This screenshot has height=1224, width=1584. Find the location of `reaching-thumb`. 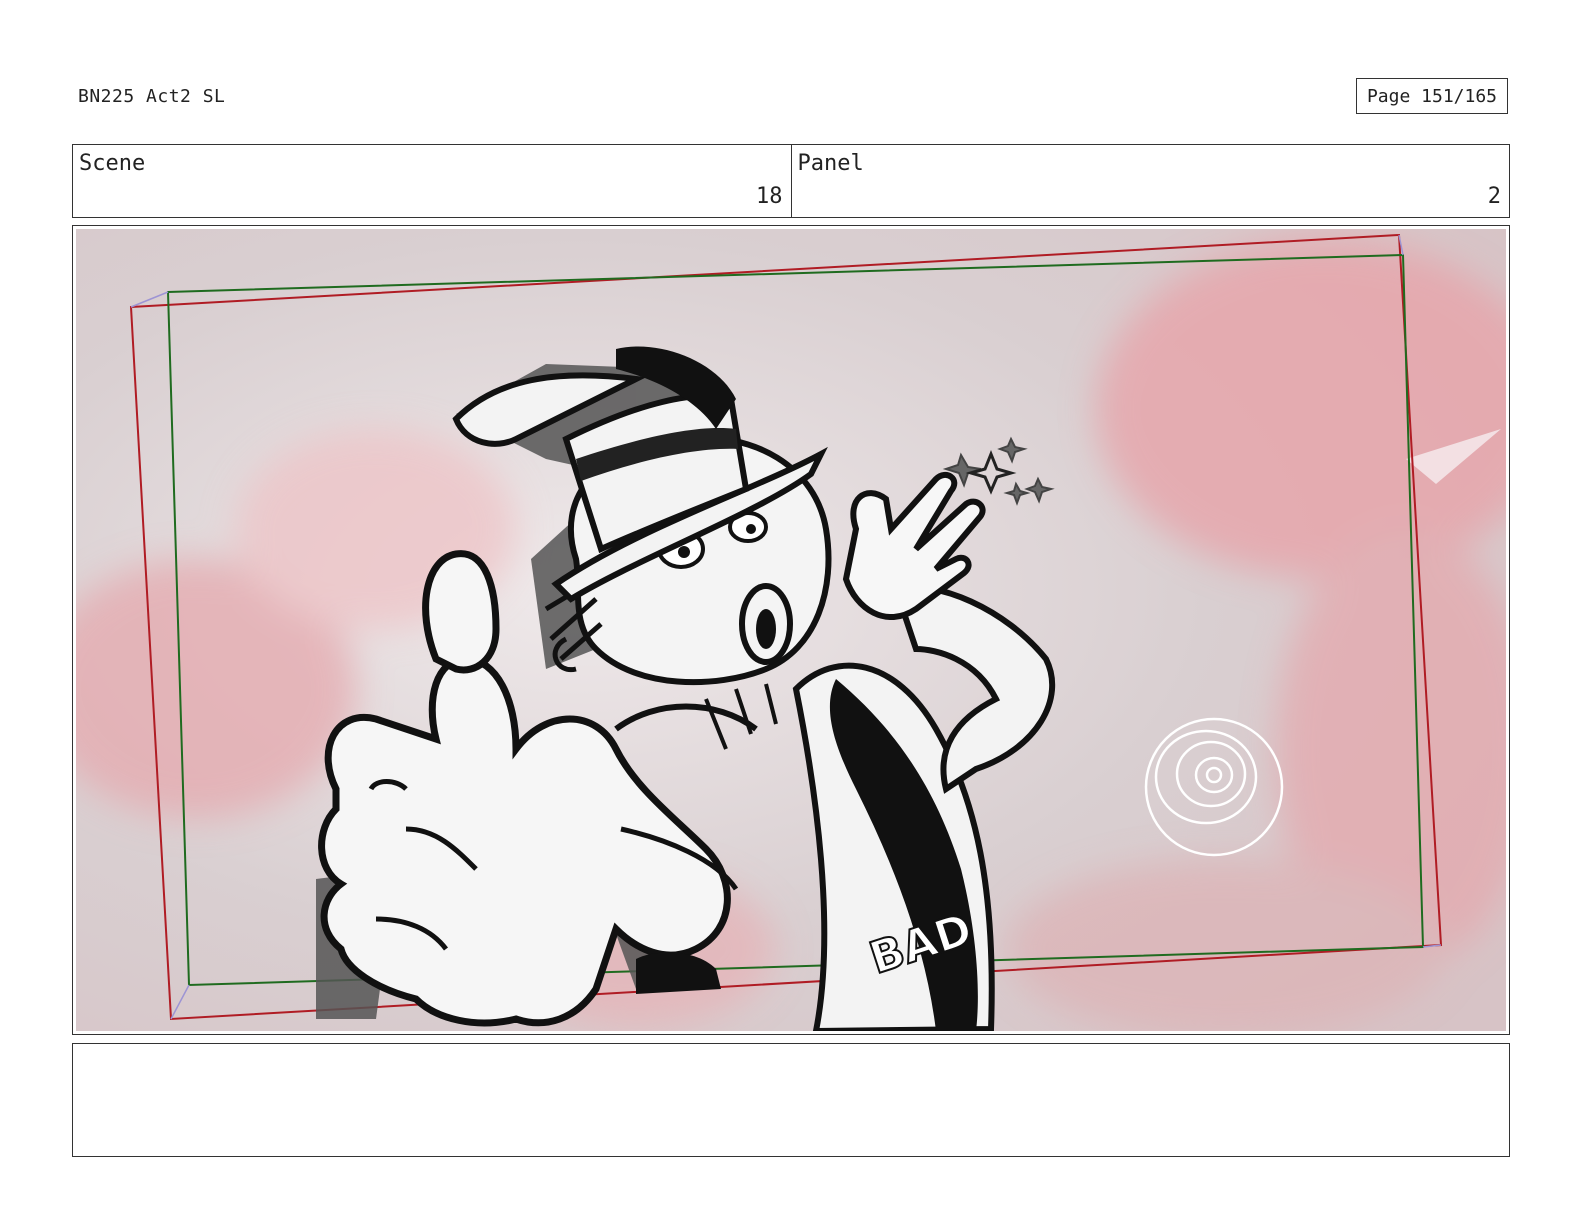

reaching-thumb is located at coordinates (461, 612).